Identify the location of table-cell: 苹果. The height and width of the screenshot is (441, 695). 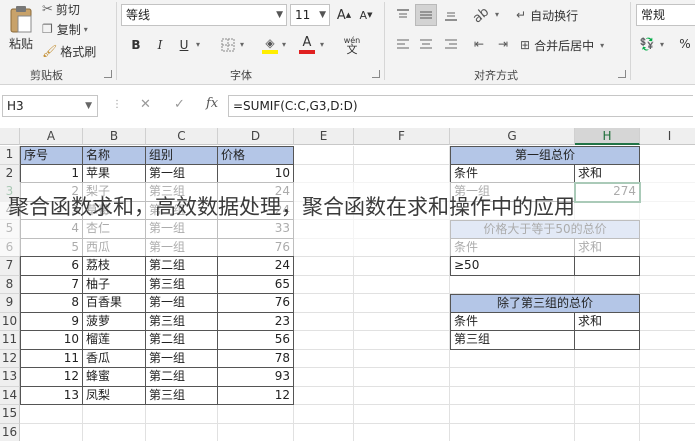
(114, 173).